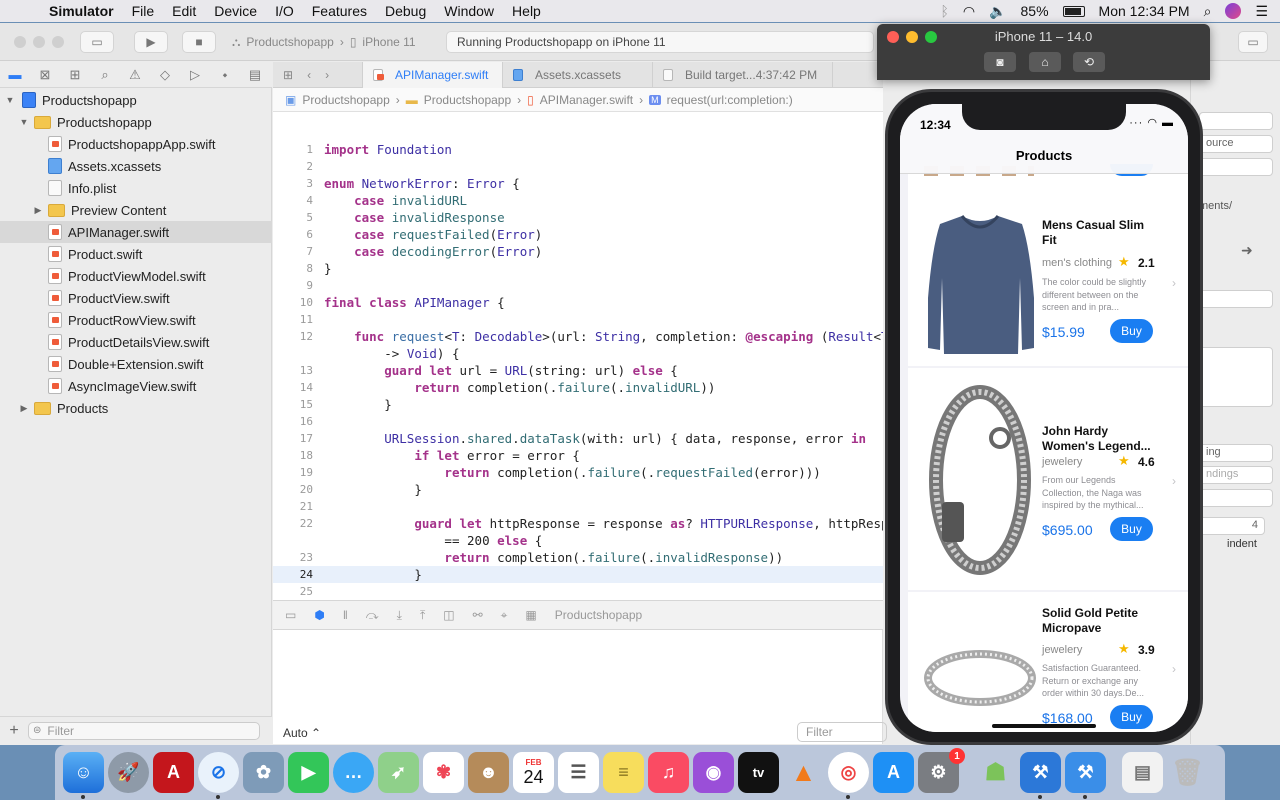  What do you see at coordinates (302, 733) in the screenshot?
I see `variables-scope-select: Auto ⌃` at bounding box center [302, 733].